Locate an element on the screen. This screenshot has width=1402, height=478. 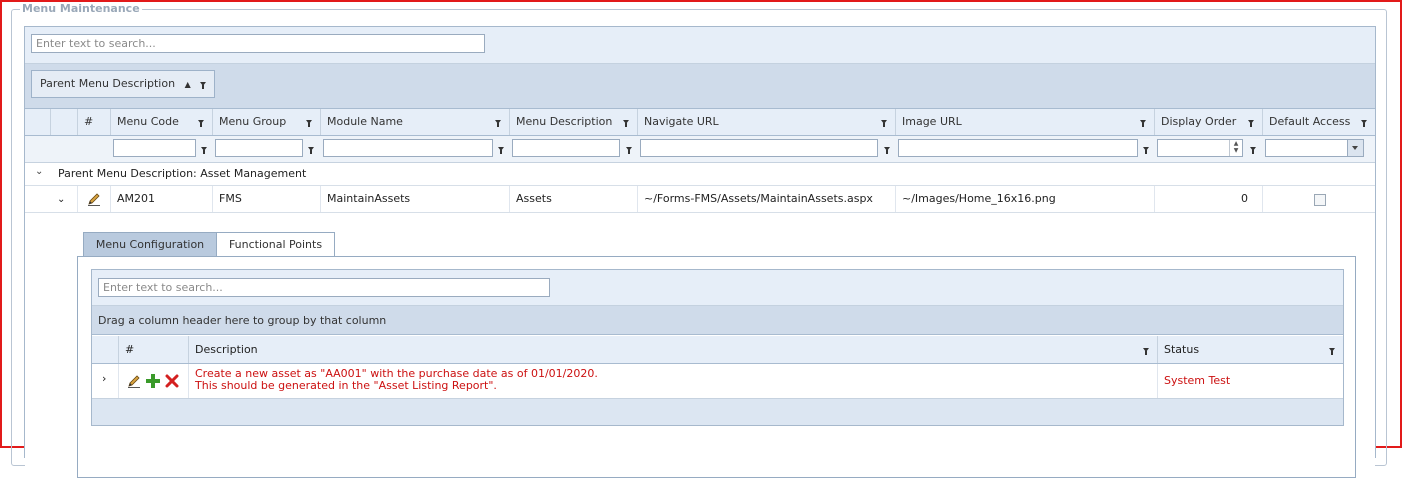
default-access-checkbox is located at coordinates (1320, 200).